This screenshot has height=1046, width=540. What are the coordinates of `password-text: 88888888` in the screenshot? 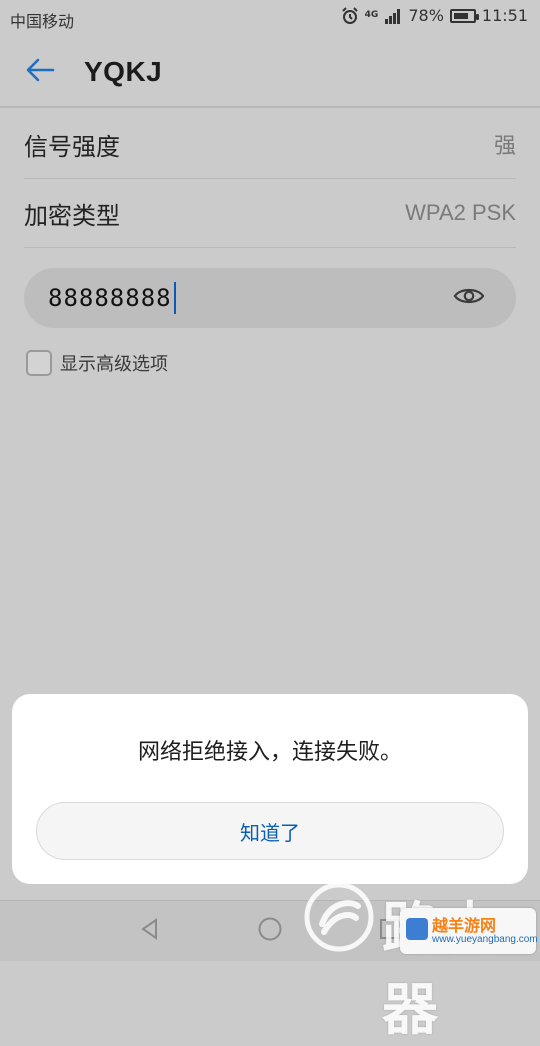 It's located at (110, 298).